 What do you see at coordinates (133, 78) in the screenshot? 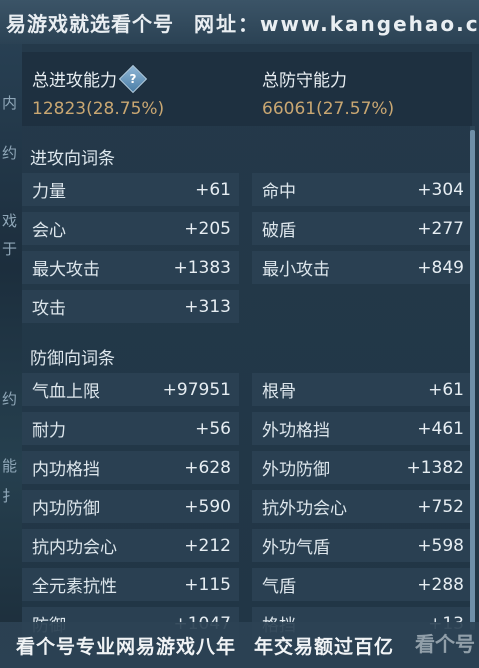
I see `info-icon: ?` at bounding box center [133, 78].